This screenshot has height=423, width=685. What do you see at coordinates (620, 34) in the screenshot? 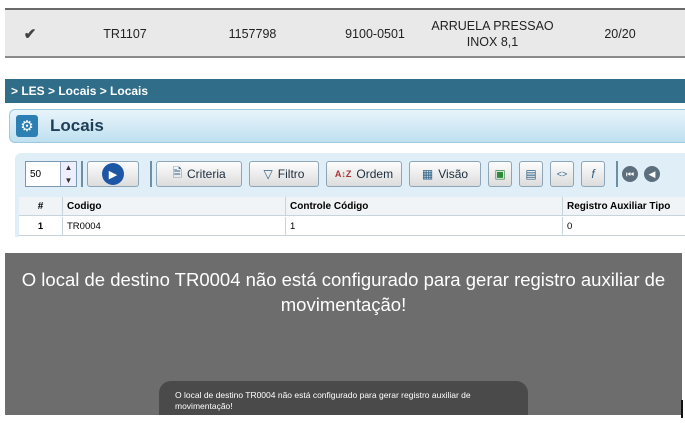
I see `row-cell-quantity: 20/20` at bounding box center [620, 34].